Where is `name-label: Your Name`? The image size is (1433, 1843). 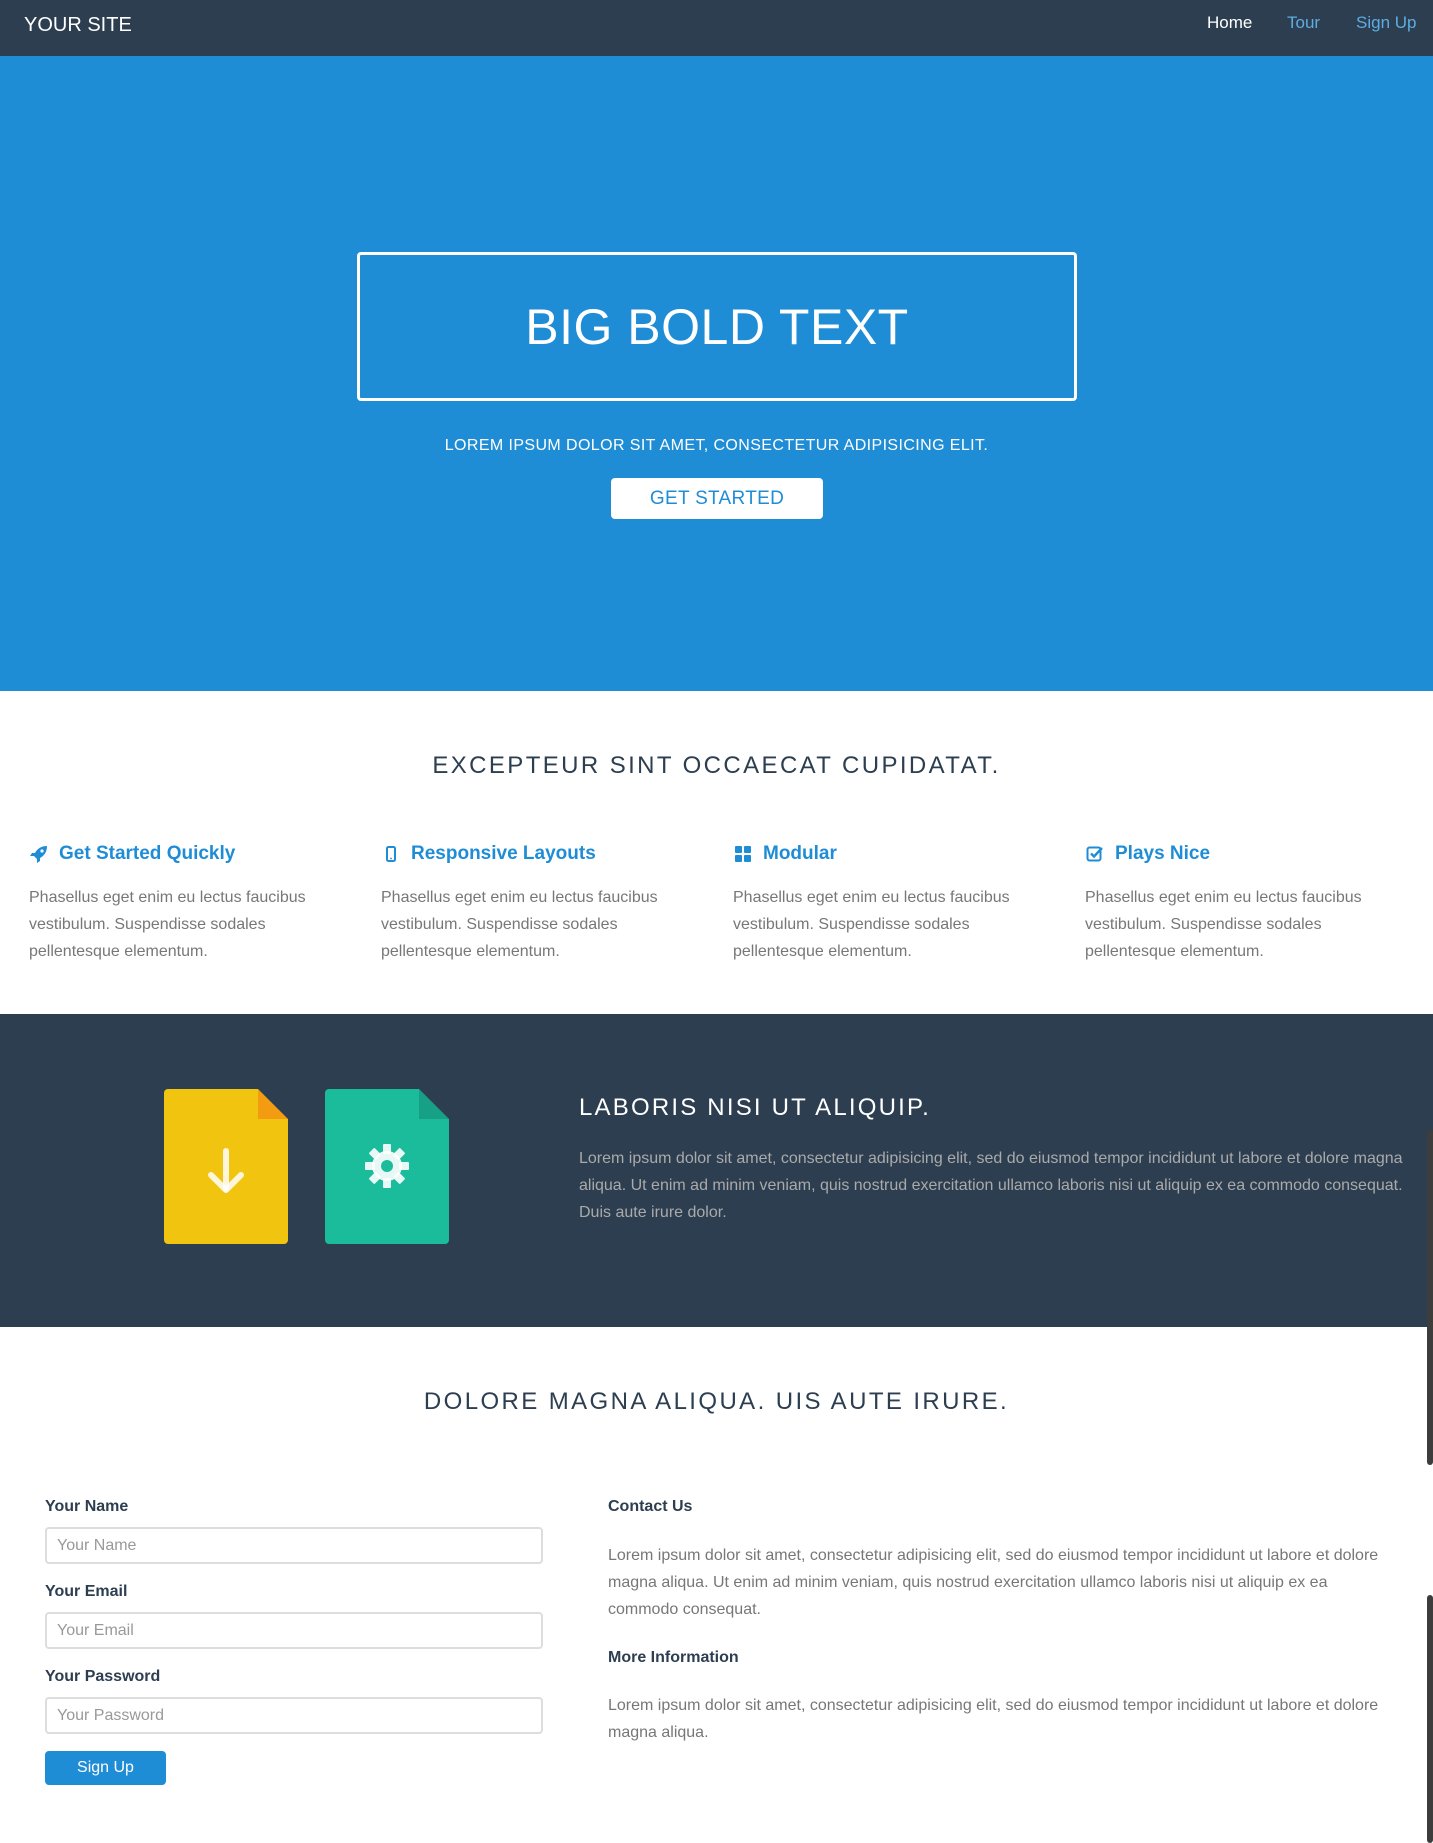
name-label: Your Name is located at coordinates (87, 1506).